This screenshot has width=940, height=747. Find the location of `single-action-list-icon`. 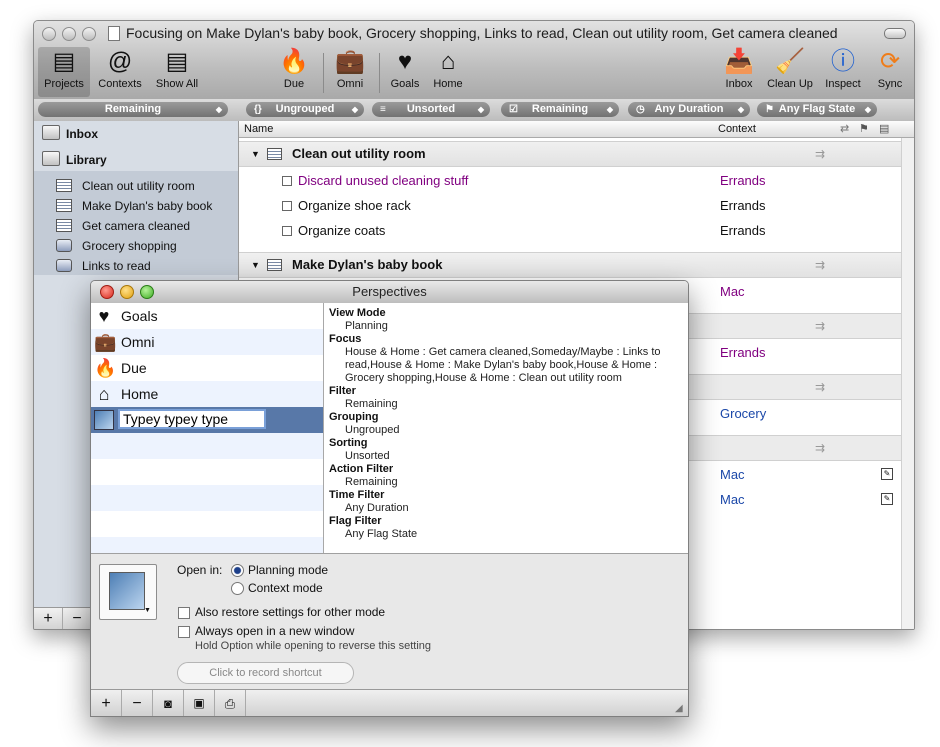

single-action-list-icon is located at coordinates (64, 245).